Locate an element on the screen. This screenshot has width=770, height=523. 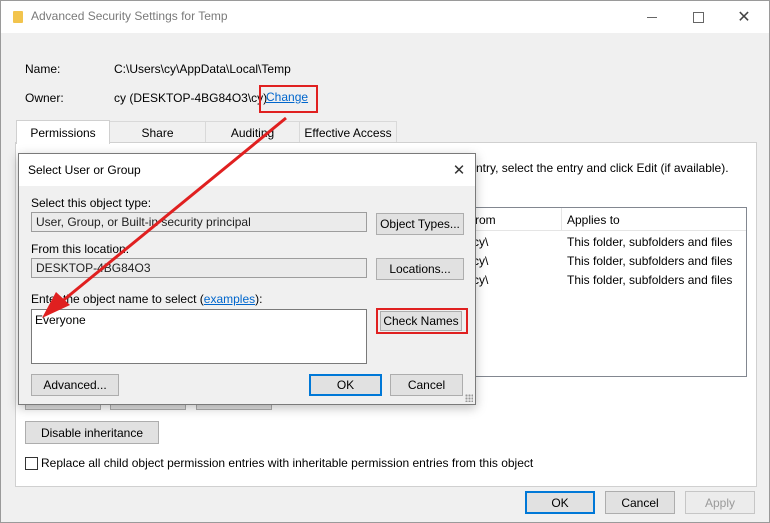
resize-grip is located at coordinates (469, 398).